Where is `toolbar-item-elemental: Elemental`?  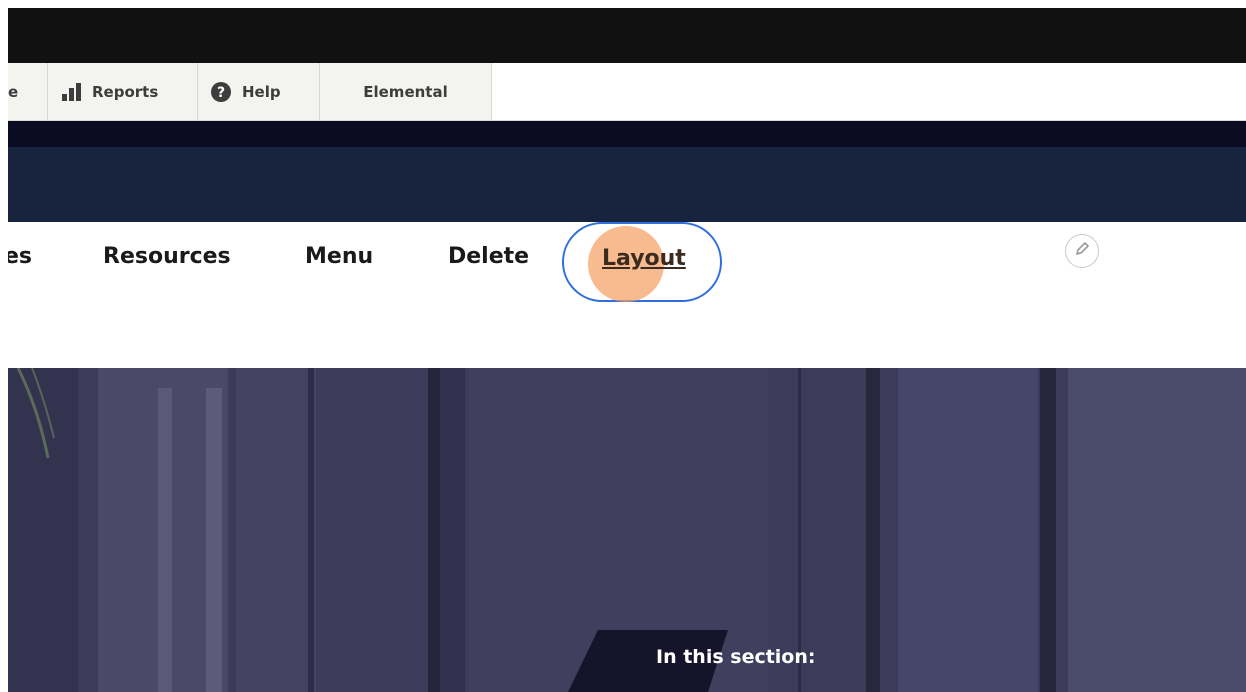
toolbar-item-elemental: Elemental is located at coordinates (406, 91).